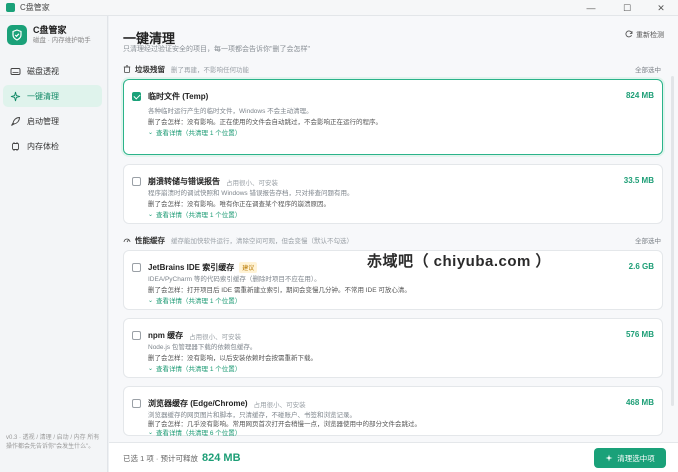 The image size is (678, 472). What do you see at coordinates (10, 7) in the screenshot?
I see `app-icon` at bounding box center [10, 7].